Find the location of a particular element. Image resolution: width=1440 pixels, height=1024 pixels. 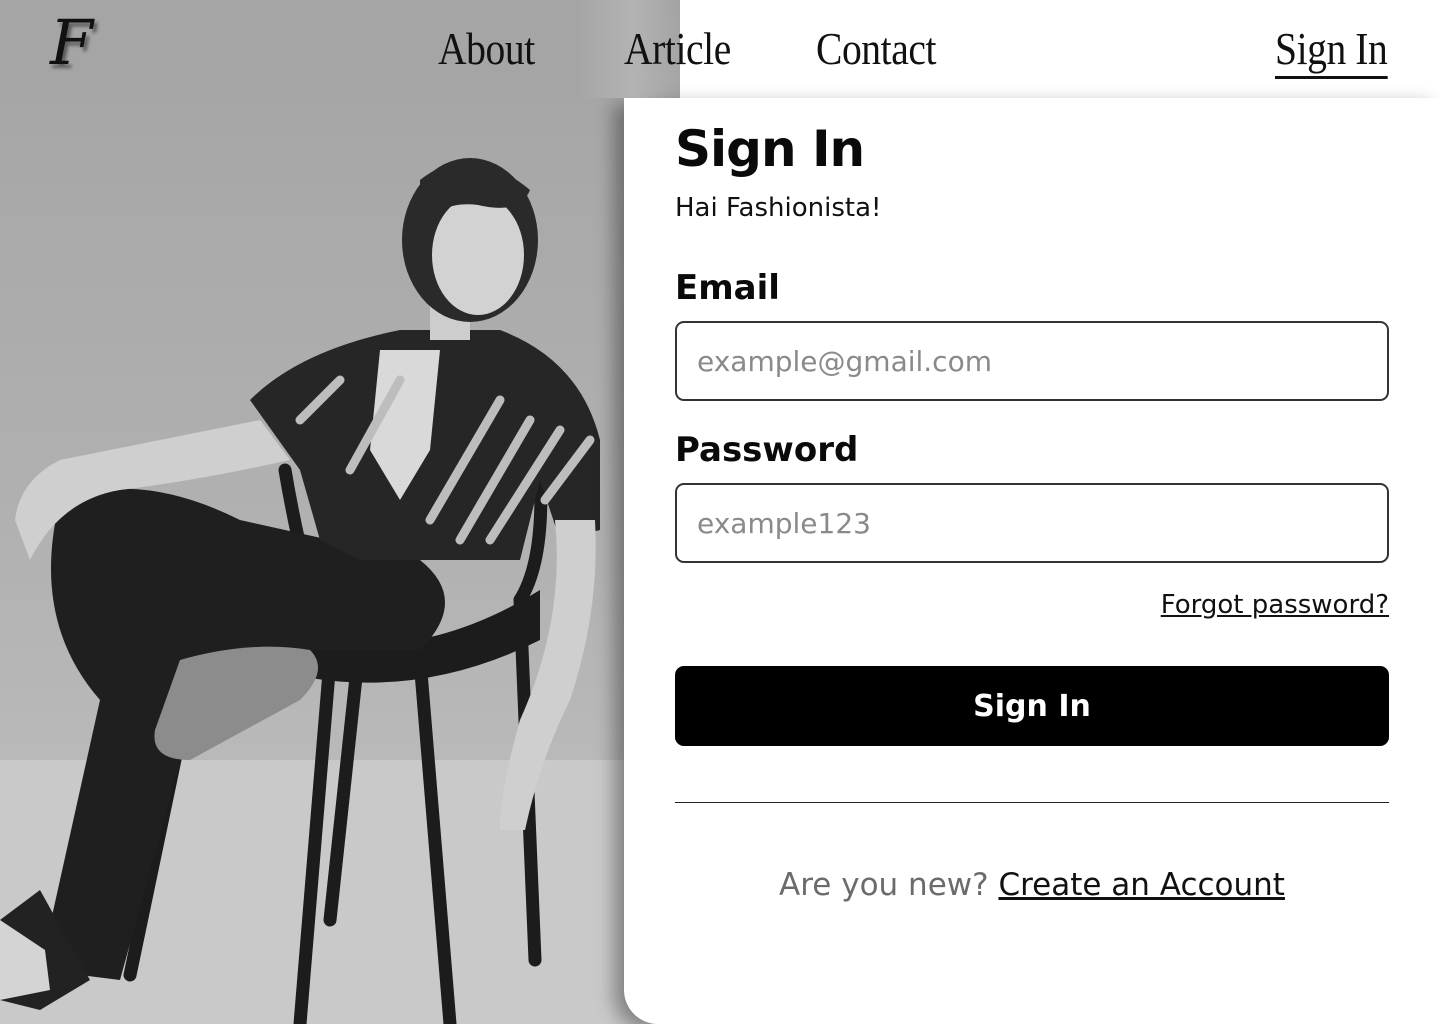

divider is located at coordinates (1032, 802).